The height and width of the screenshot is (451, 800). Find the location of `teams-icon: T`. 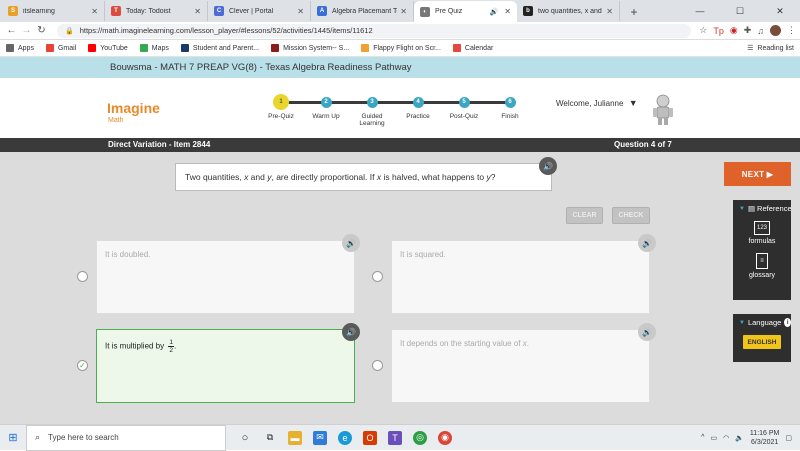

teams-icon: T is located at coordinates (395, 437).